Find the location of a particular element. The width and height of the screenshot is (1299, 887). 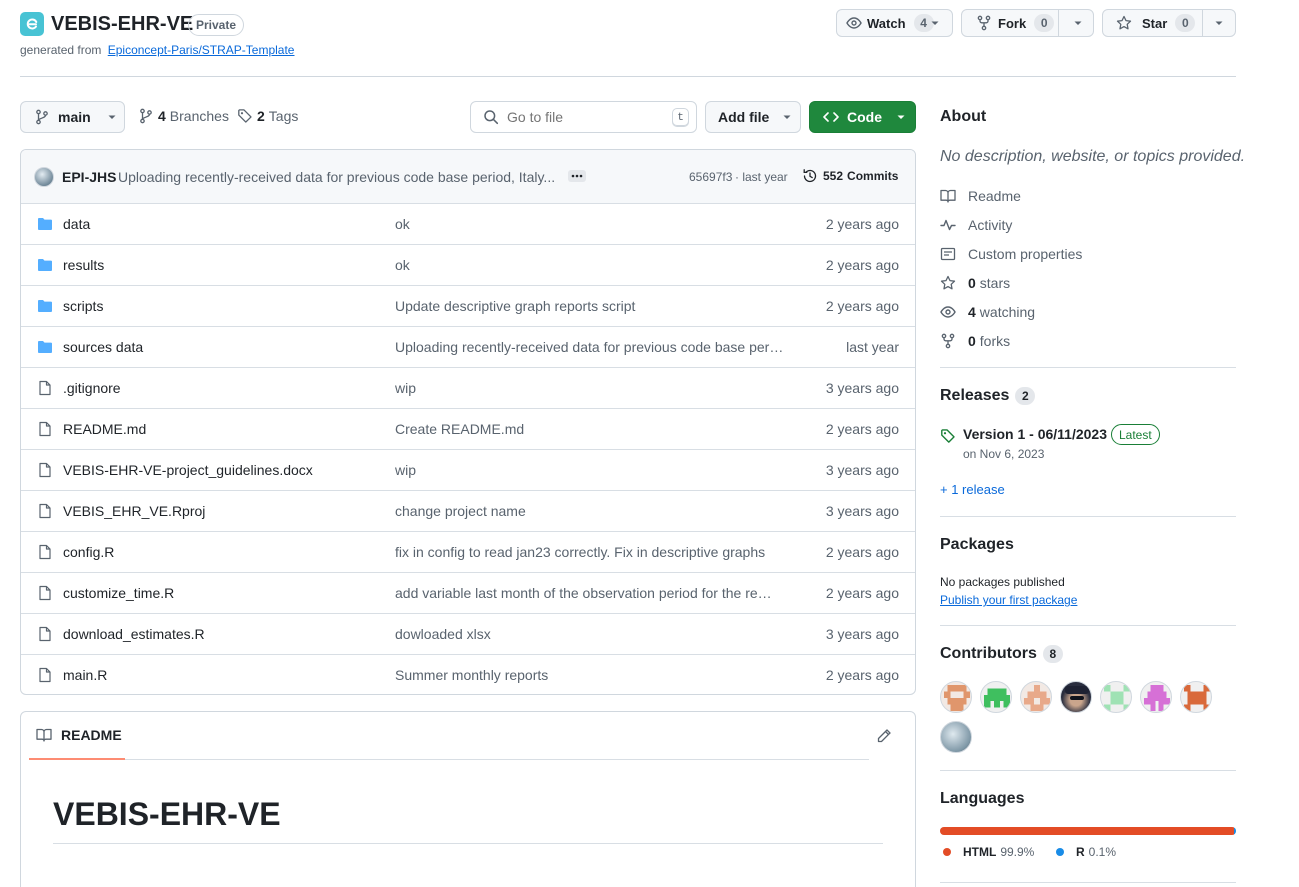

file-age: 3 years ago is located at coordinates (862, 511).